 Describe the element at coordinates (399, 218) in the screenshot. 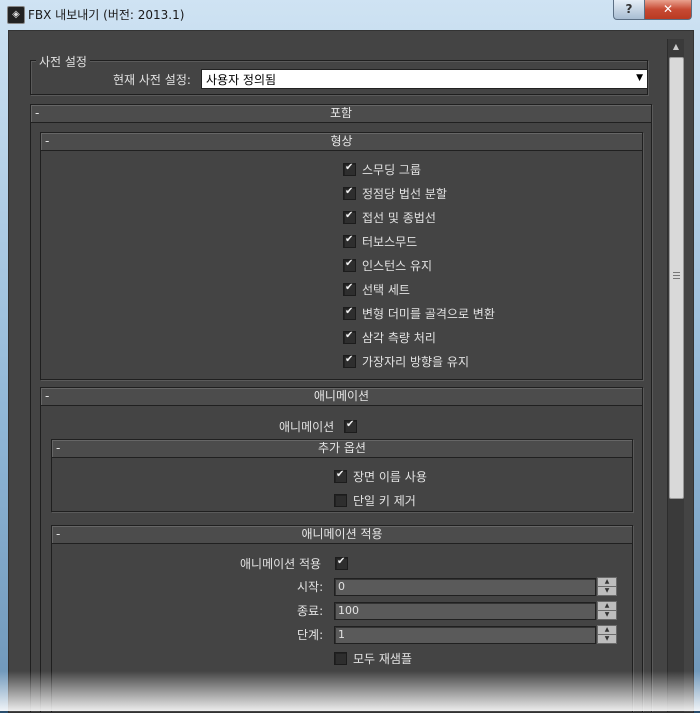

I see `tangents-label: 접선 및 종법선` at that location.